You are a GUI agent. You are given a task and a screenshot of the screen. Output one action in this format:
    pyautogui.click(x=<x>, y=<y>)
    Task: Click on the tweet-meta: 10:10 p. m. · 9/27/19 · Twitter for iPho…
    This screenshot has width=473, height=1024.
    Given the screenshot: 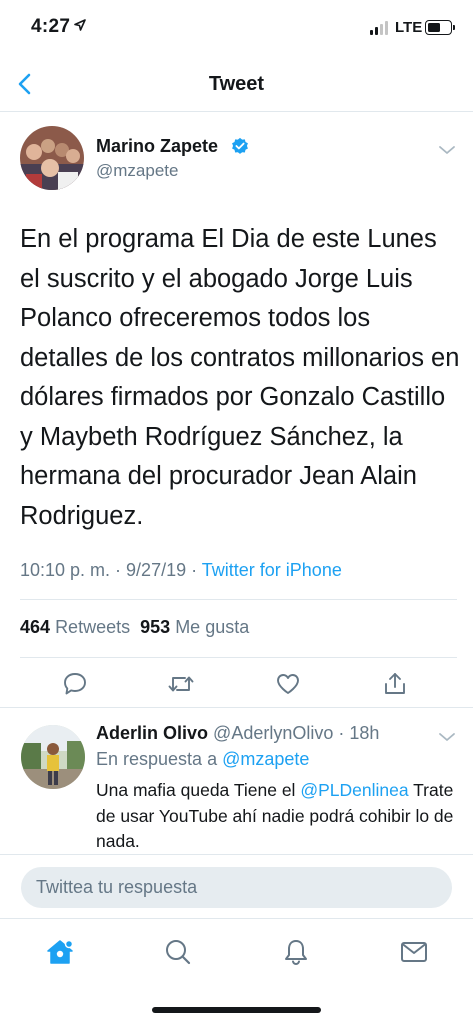 What is the action you would take?
    pyautogui.click(x=181, y=570)
    